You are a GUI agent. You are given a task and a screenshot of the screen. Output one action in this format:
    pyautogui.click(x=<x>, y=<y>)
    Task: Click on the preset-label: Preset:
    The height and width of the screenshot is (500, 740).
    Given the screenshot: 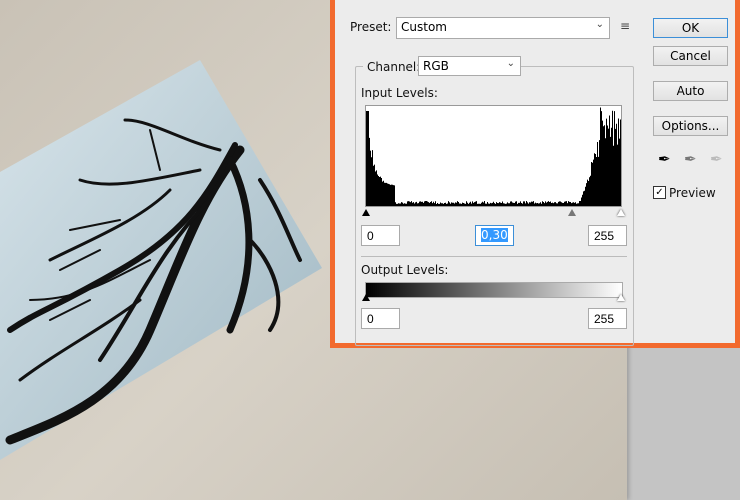 What is the action you would take?
    pyautogui.click(x=370, y=27)
    